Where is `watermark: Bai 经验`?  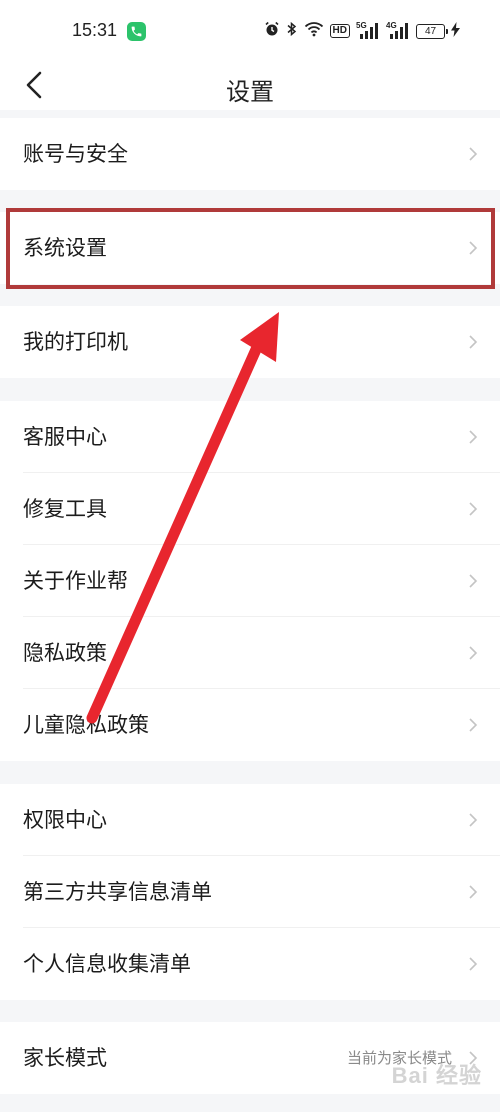 watermark: Bai 经验 is located at coordinates (436, 1075).